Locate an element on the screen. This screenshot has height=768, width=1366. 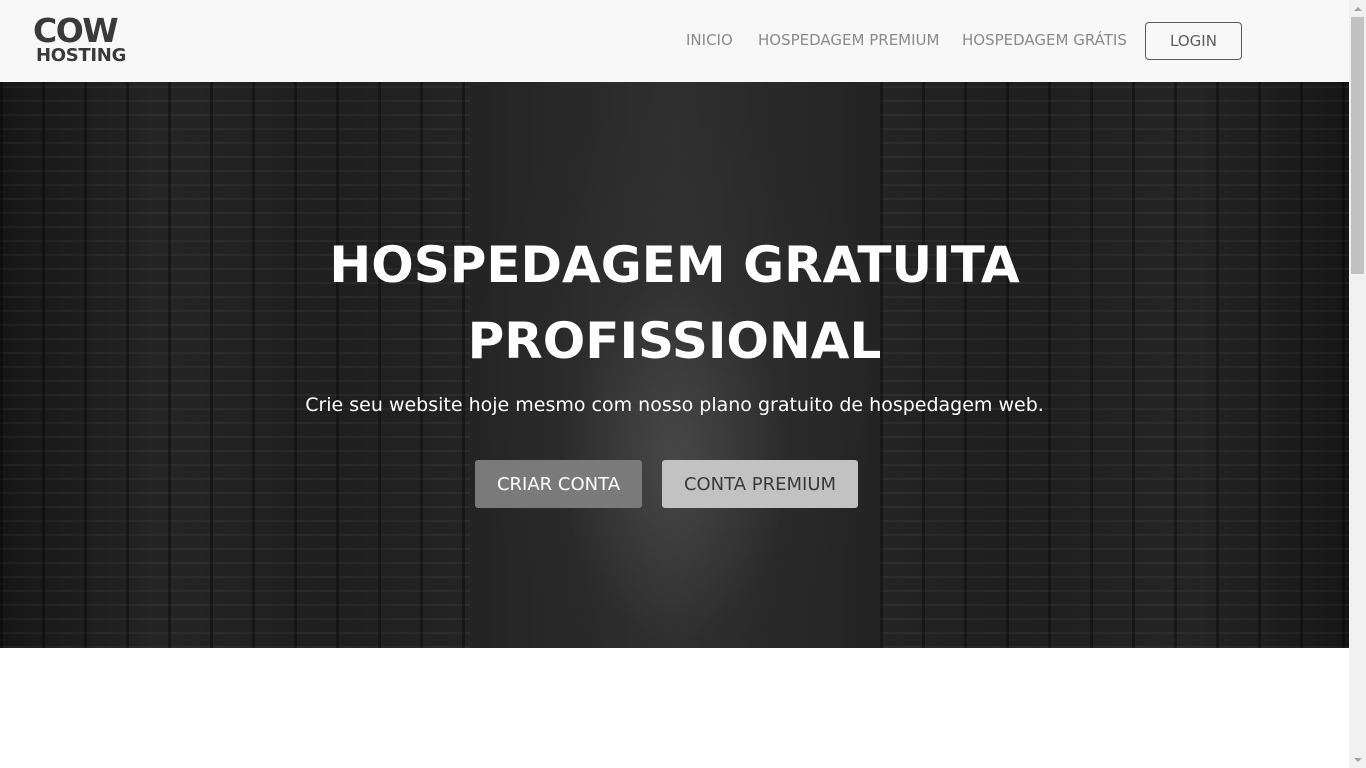
logo: COW HOSTING is located at coordinates (81, 41).